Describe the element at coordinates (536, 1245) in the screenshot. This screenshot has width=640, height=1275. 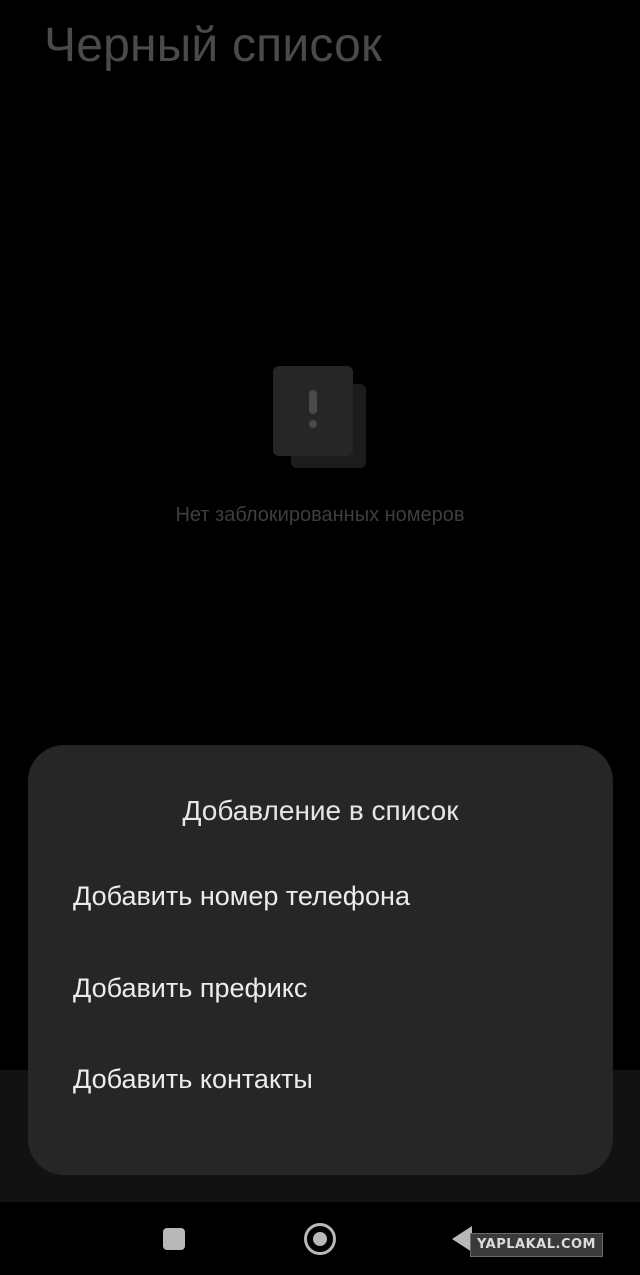
I see `watermark-label: YAPLAKAL.COM` at that location.